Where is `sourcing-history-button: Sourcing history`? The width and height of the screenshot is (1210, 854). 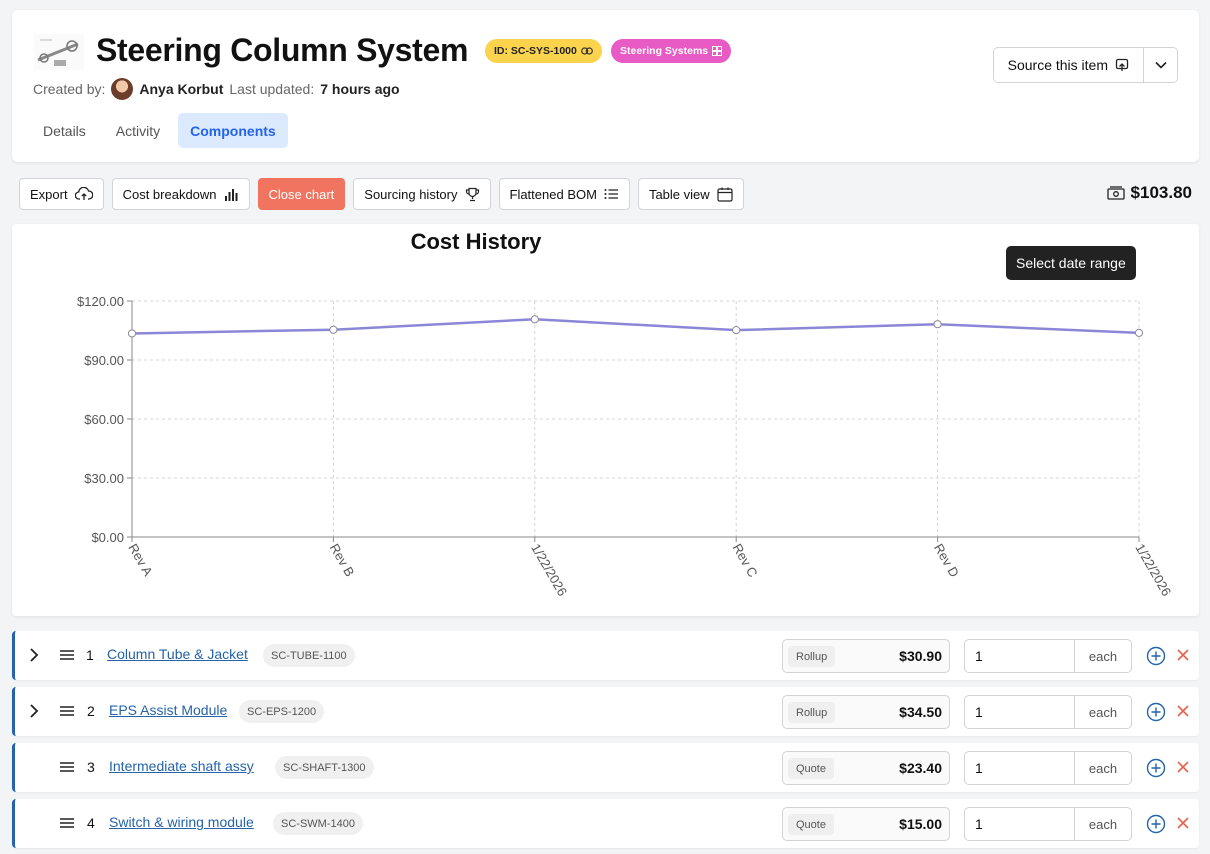
sourcing-history-button: Sourcing history is located at coordinates (422, 194).